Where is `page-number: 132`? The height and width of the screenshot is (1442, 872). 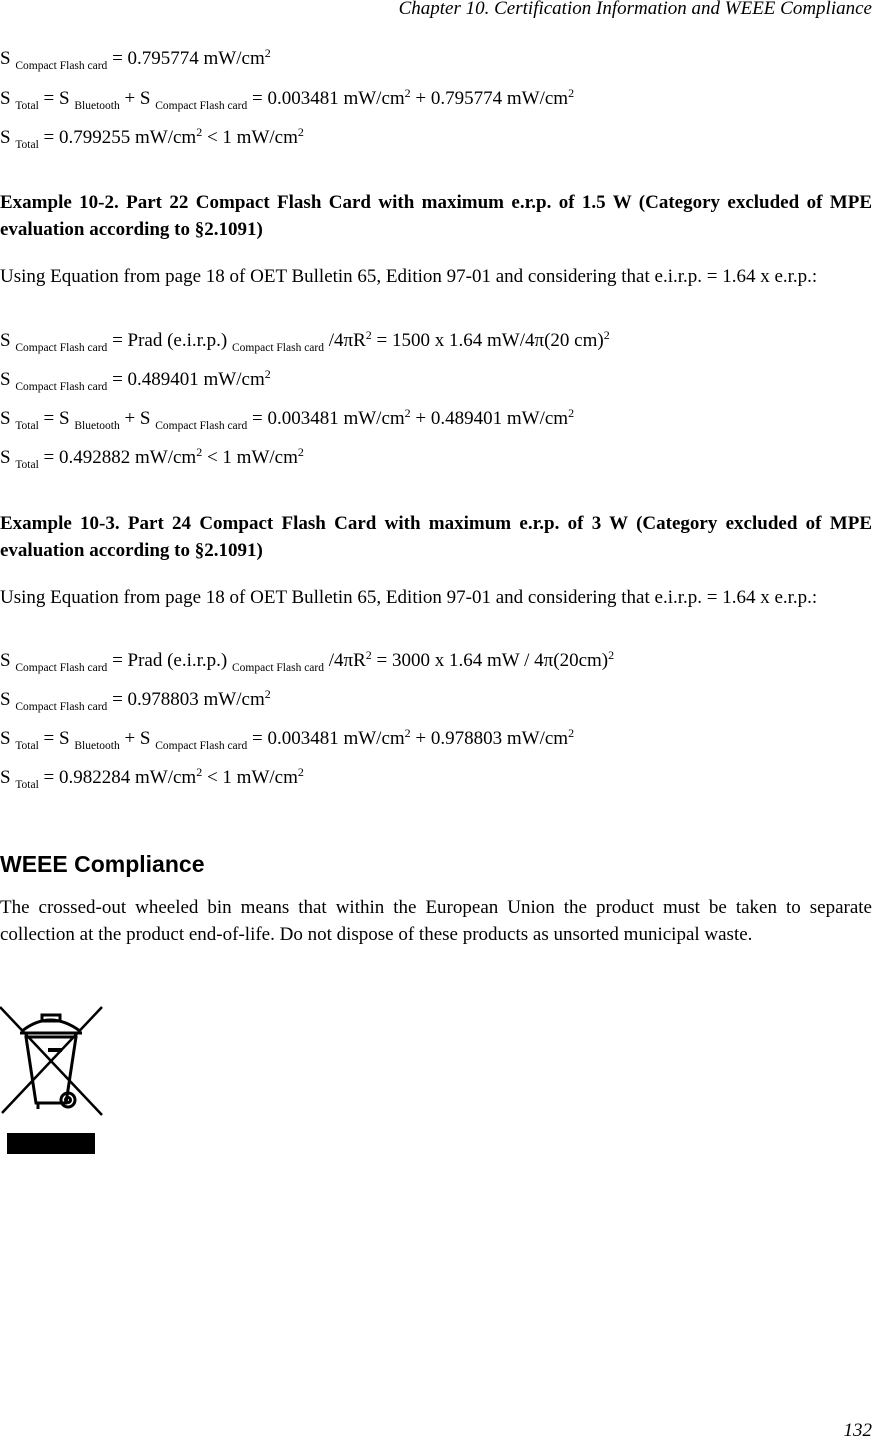 page-number: 132 is located at coordinates (858, 1431).